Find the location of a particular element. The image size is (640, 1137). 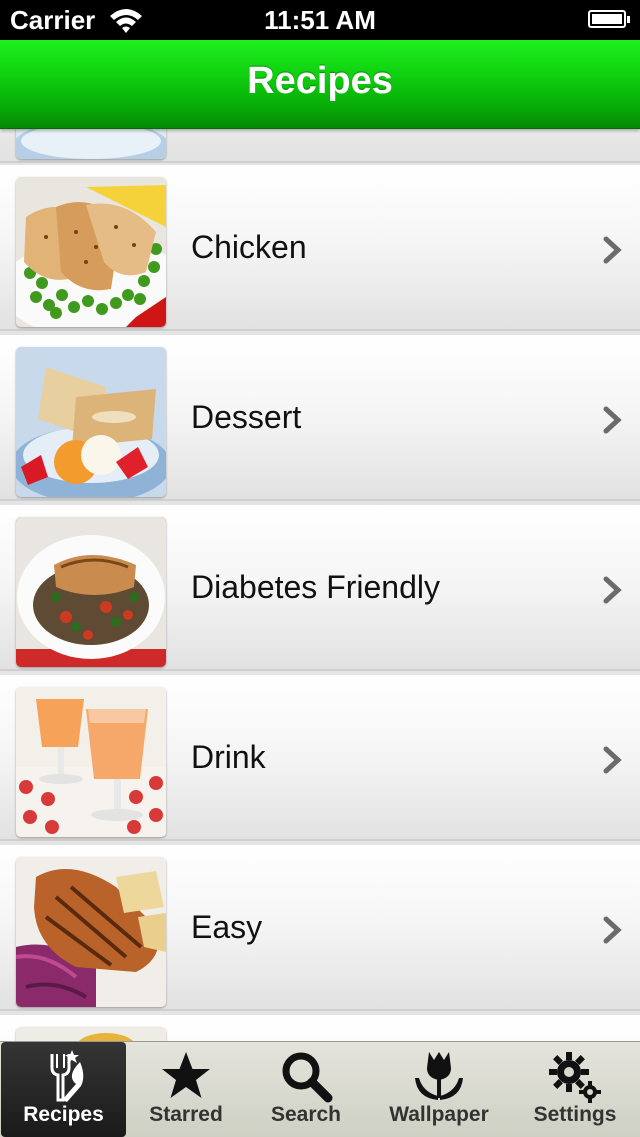

list-item-diabetes-friendly: Diabetes Friendly is located at coordinates (320, 588).